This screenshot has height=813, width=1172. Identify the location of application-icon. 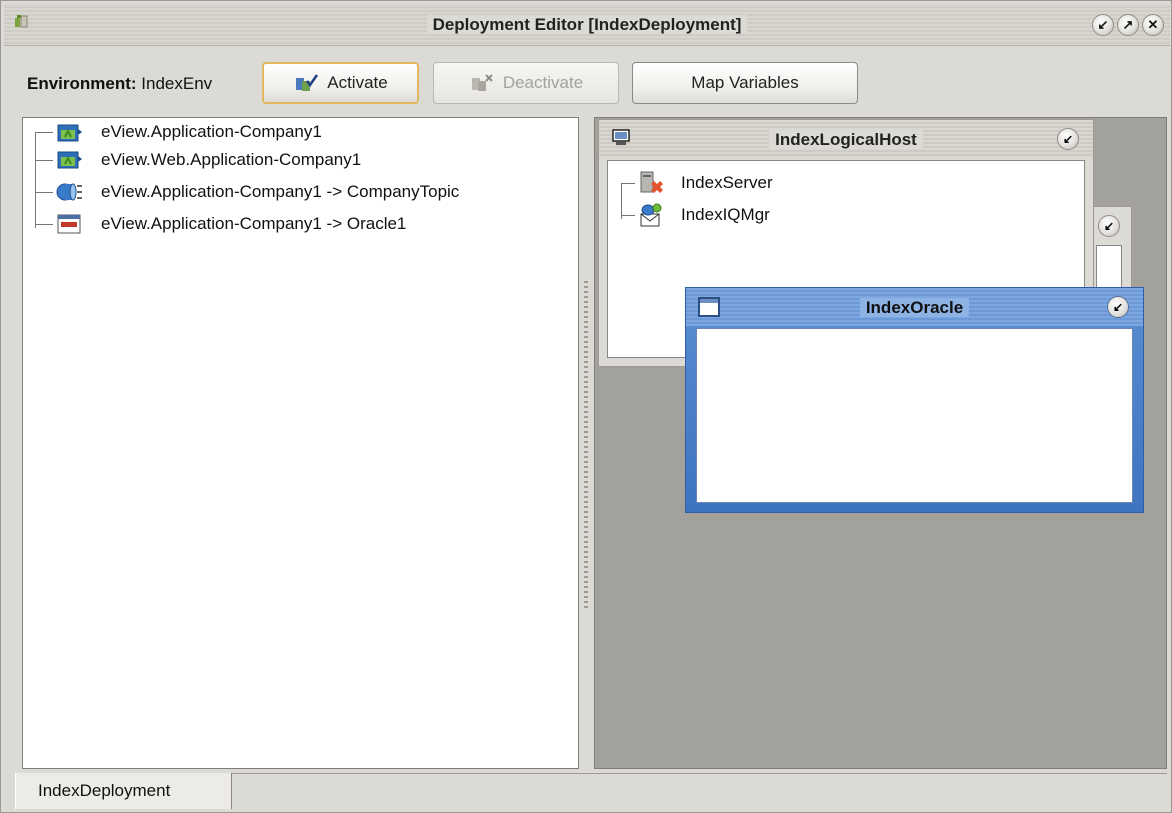
(69, 133).